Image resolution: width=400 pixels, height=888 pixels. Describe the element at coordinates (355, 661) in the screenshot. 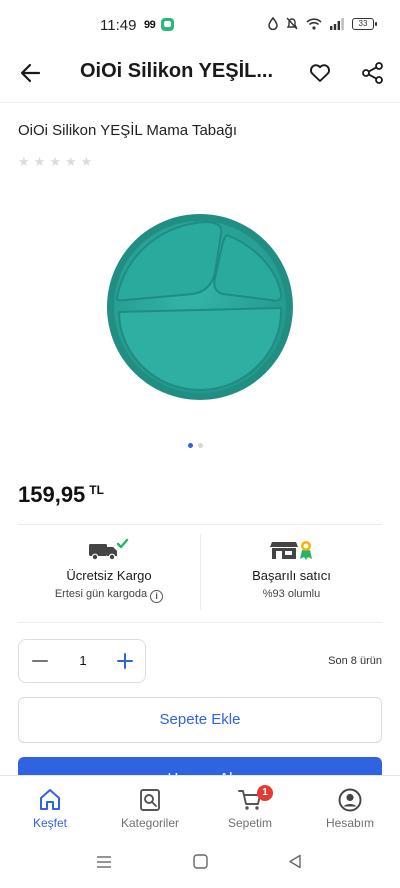

I see `stock-text: Son 8 ürün` at that location.